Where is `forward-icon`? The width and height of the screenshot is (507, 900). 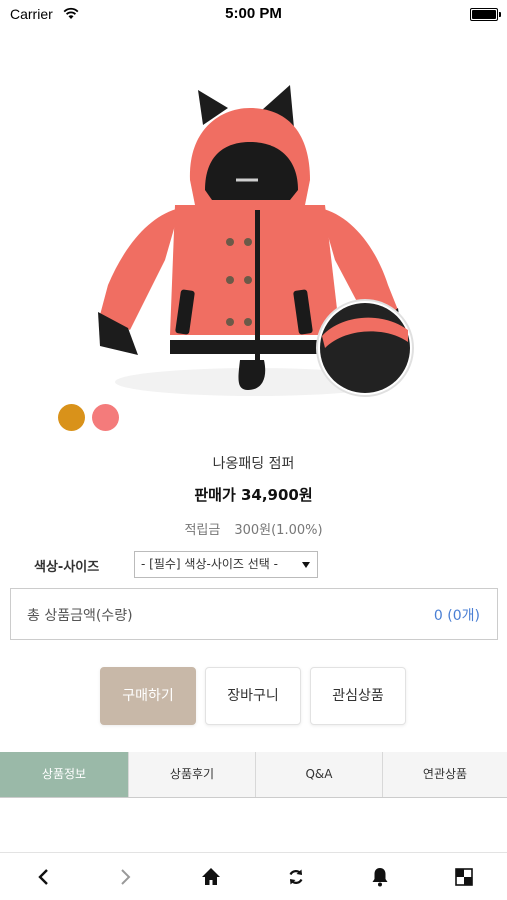
forward-icon is located at coordinates (126, 877).